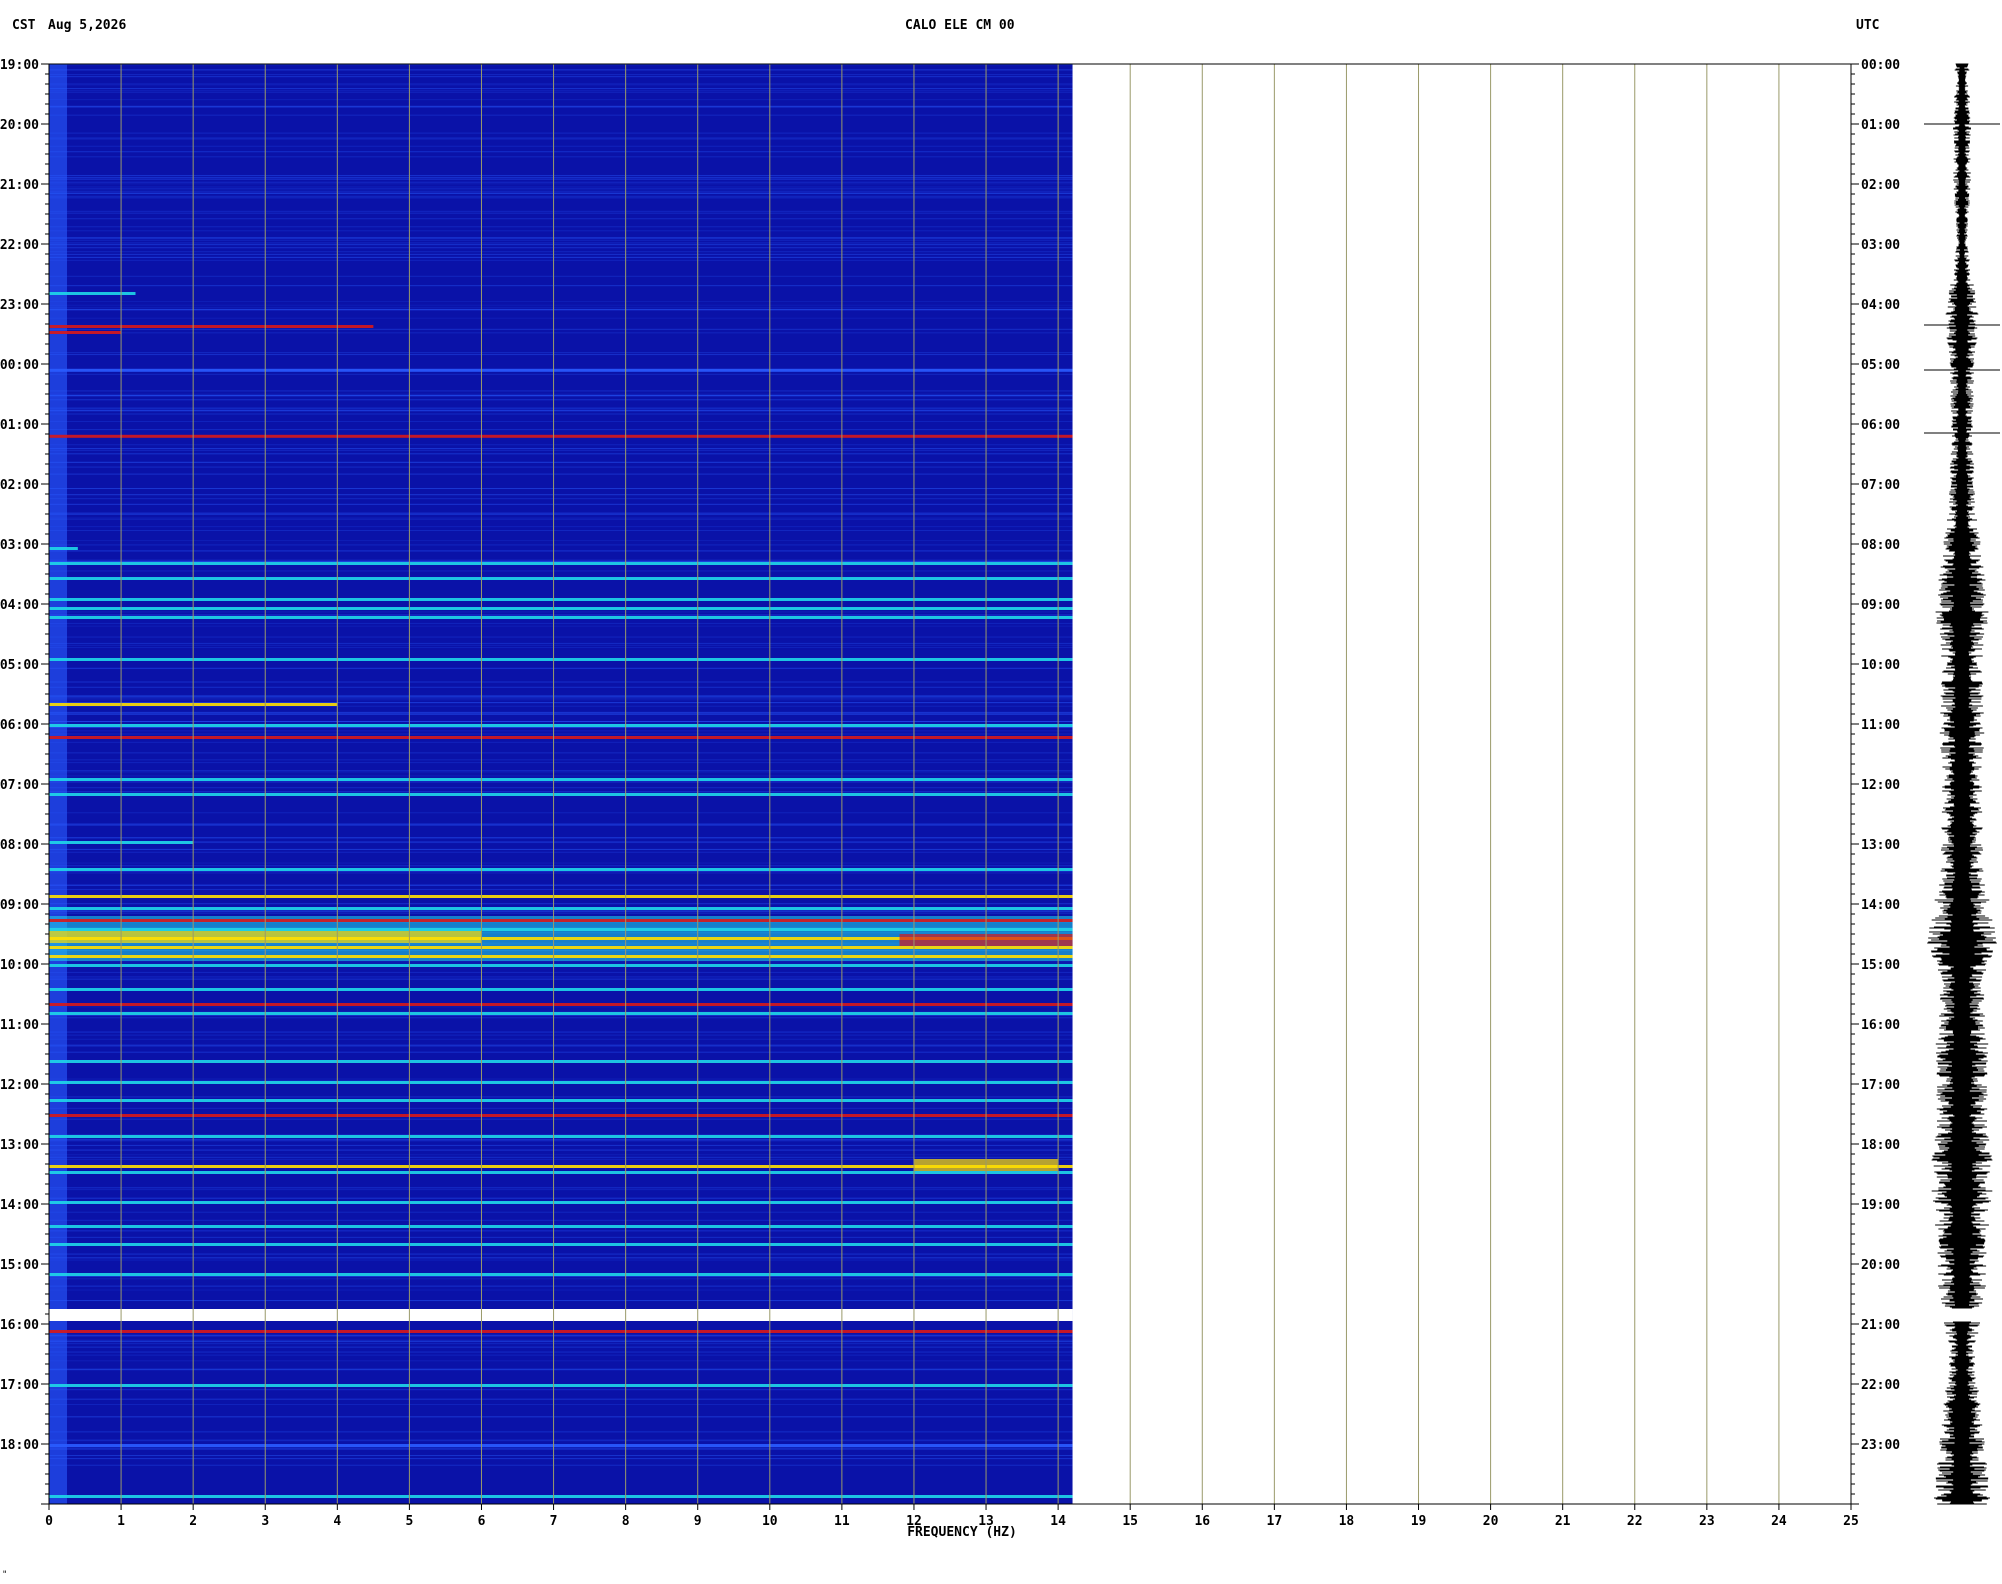 The height and width of the screenshot is (1584, 2002). What do you see at coordinates (19, 65) in the screenshot?
I see `left-time-label: 19:00` at bounding box center [19, 65].